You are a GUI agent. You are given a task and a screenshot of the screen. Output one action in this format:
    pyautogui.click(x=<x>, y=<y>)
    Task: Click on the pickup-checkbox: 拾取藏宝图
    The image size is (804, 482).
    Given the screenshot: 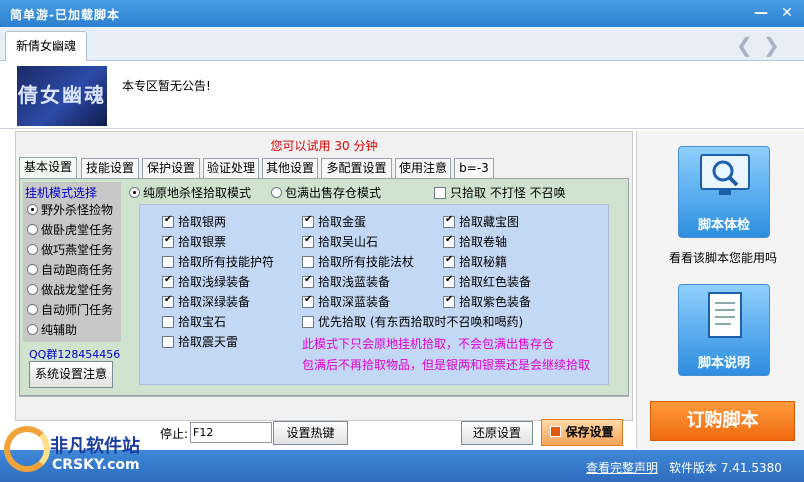 What is the action you would take?
    pyautogui.click(x=481, y=221)
    